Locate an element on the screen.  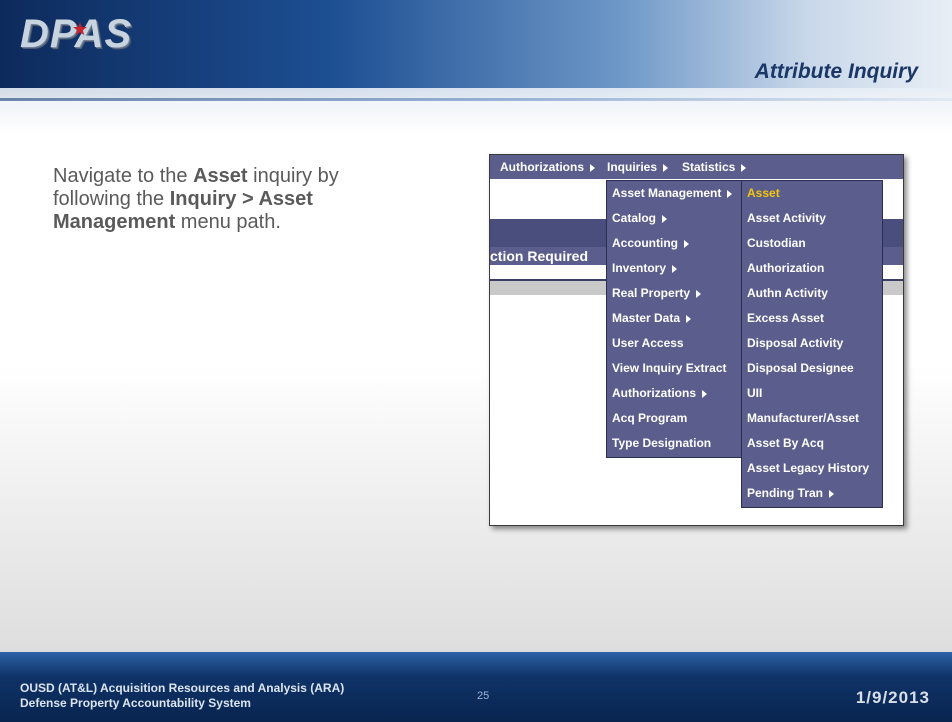
header-rule is located at coordinates (476, 99).